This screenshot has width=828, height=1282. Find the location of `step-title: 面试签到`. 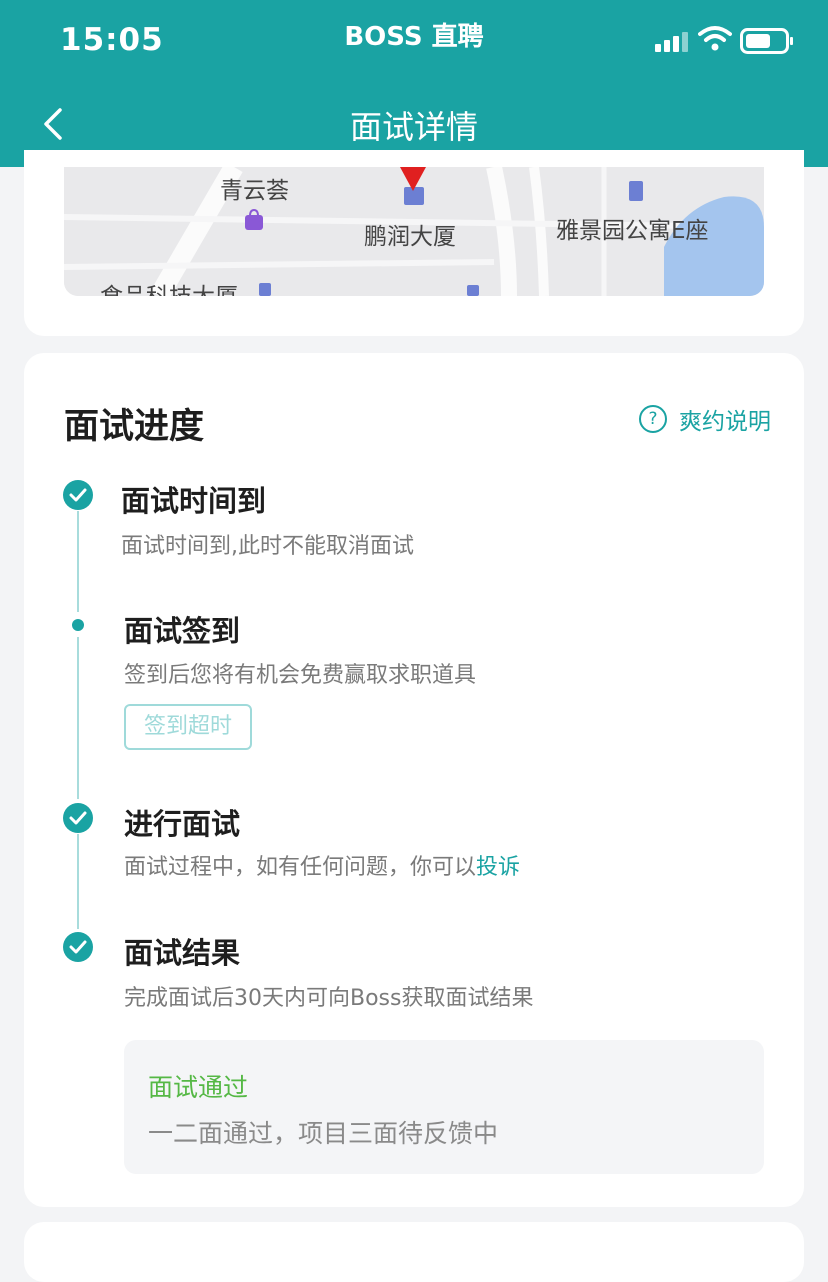

step-title: 面试签到 is located at coordinates (182, 631).